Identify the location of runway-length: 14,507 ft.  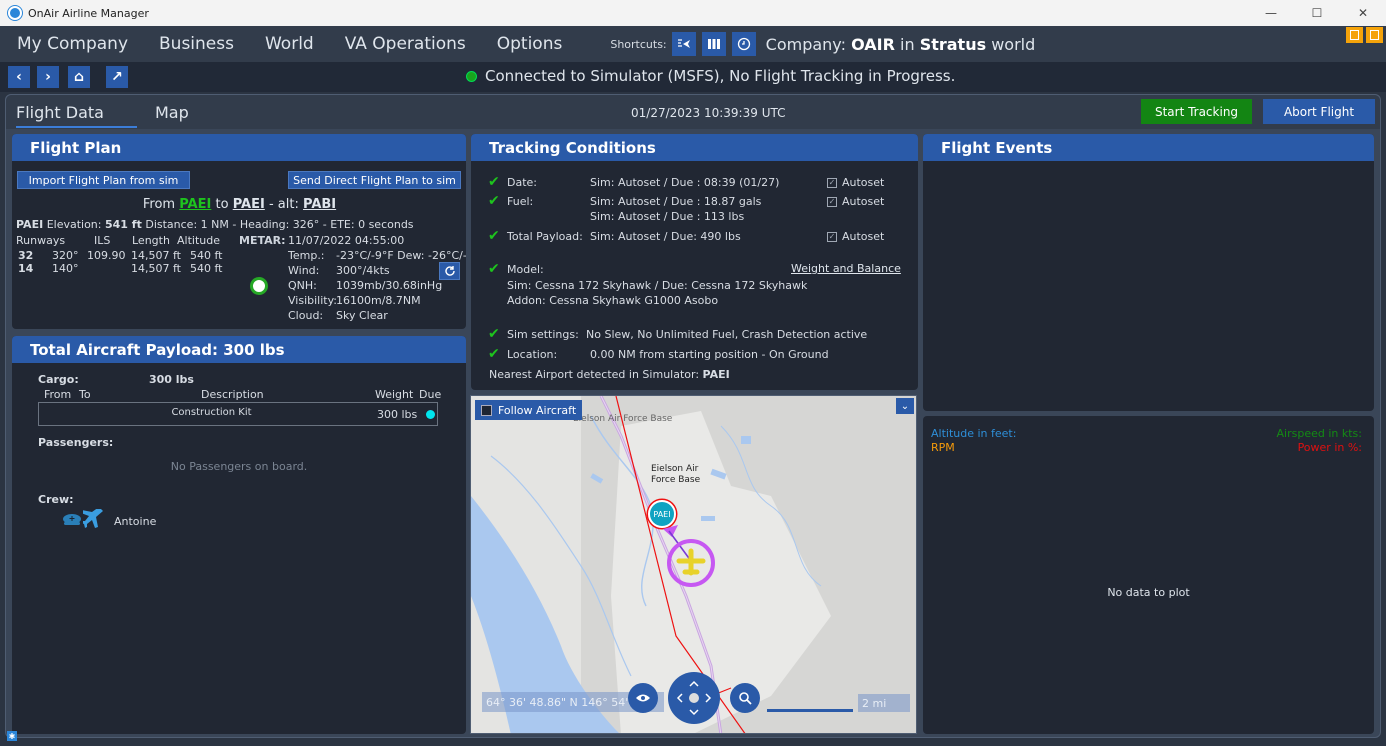
(156, 268).